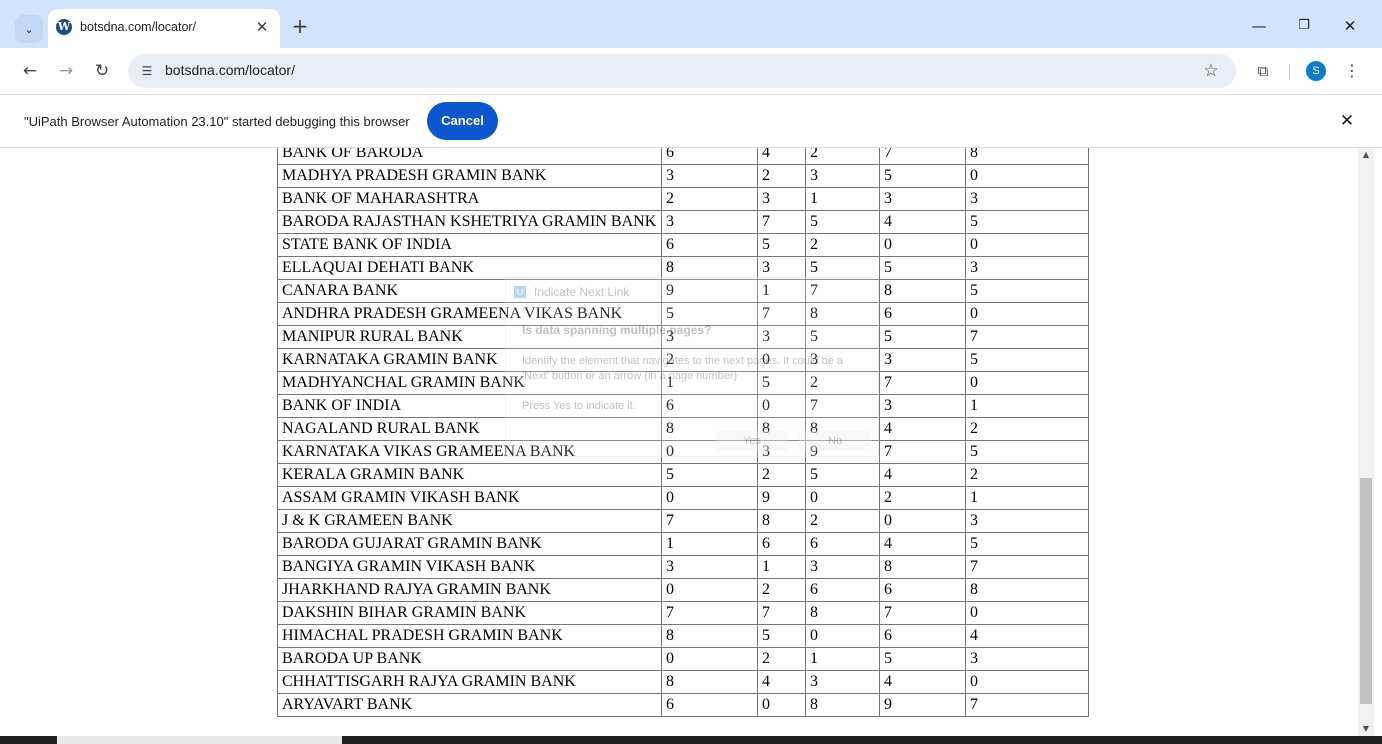  I want to click on bank-name-cell: BARODA GUJARAT GRAMIN BANK, so click(469, 544).